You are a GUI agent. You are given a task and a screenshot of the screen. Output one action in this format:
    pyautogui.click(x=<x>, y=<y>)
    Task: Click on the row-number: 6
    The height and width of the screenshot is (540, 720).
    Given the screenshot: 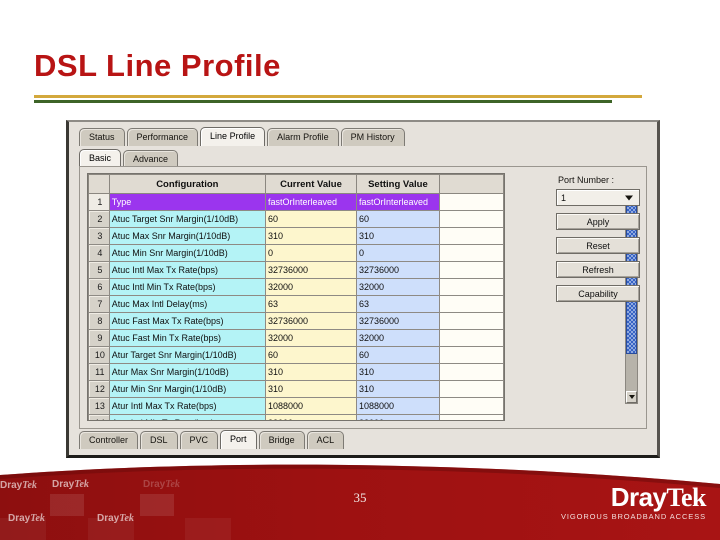 What is the action you would take?
    pyautogui.click(x=99, y=287)
    